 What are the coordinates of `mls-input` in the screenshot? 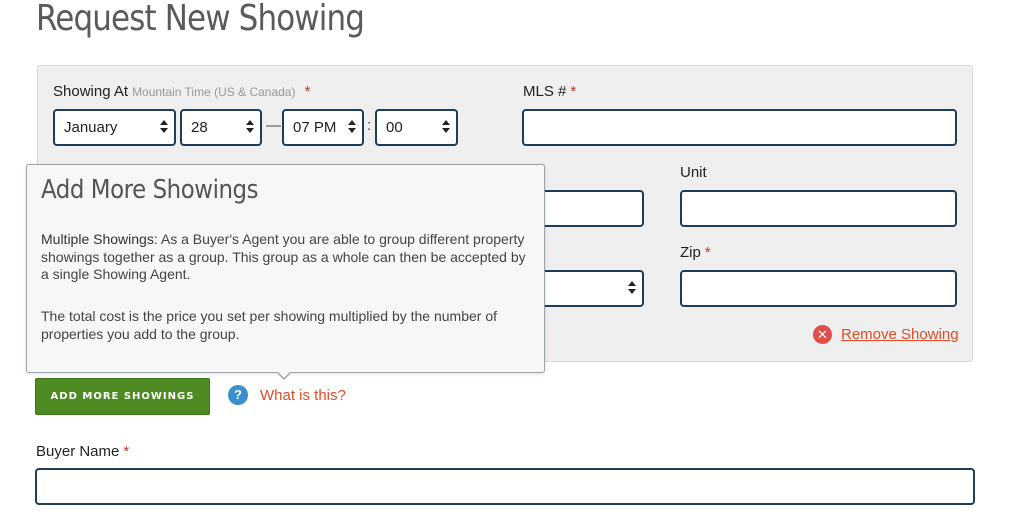 It's located at (739, 127).